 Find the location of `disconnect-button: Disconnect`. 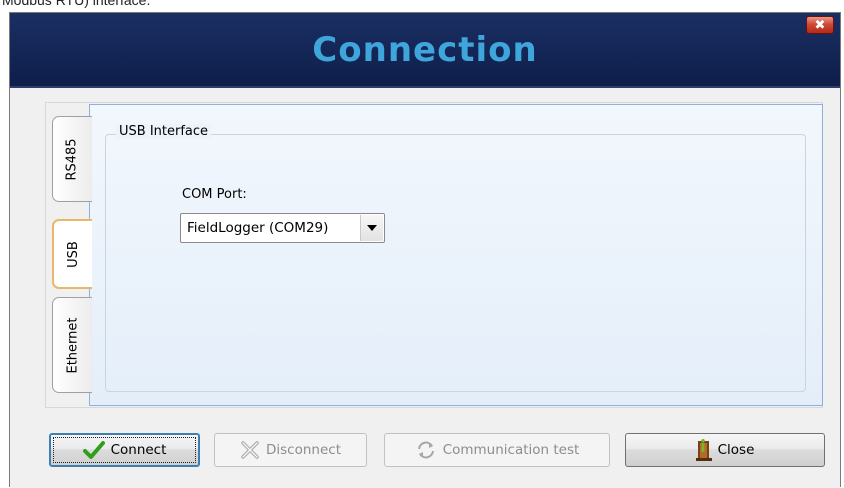

disconnect-button: Disconnect is located at coordinates (290, 450).